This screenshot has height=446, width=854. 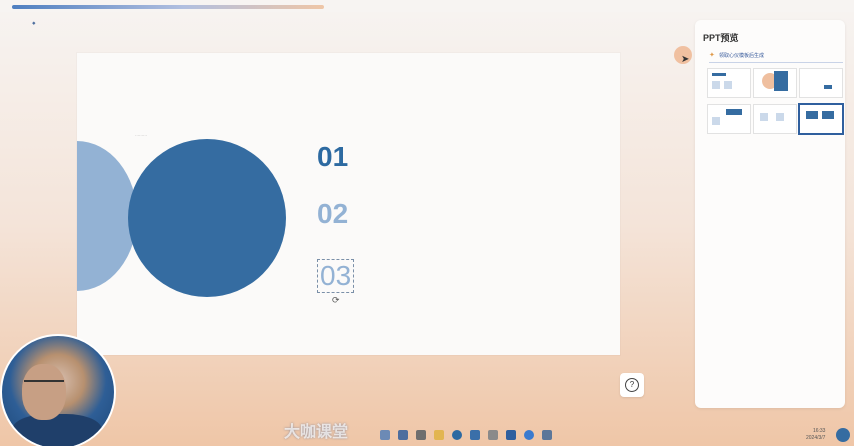 What do you see at coordinates (34, 23) in the screenshot?
I see `small-cursor-icon: ⬩` at bounding box center [34, 23].